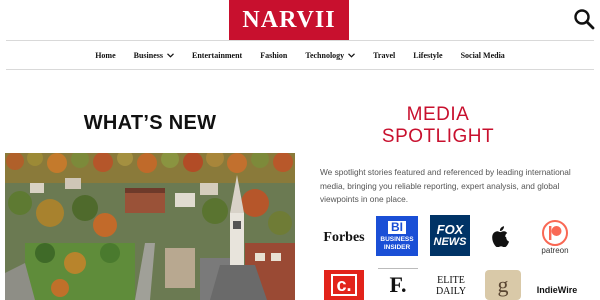  I want to click on nav-item-business: Business, so click(154, 55).